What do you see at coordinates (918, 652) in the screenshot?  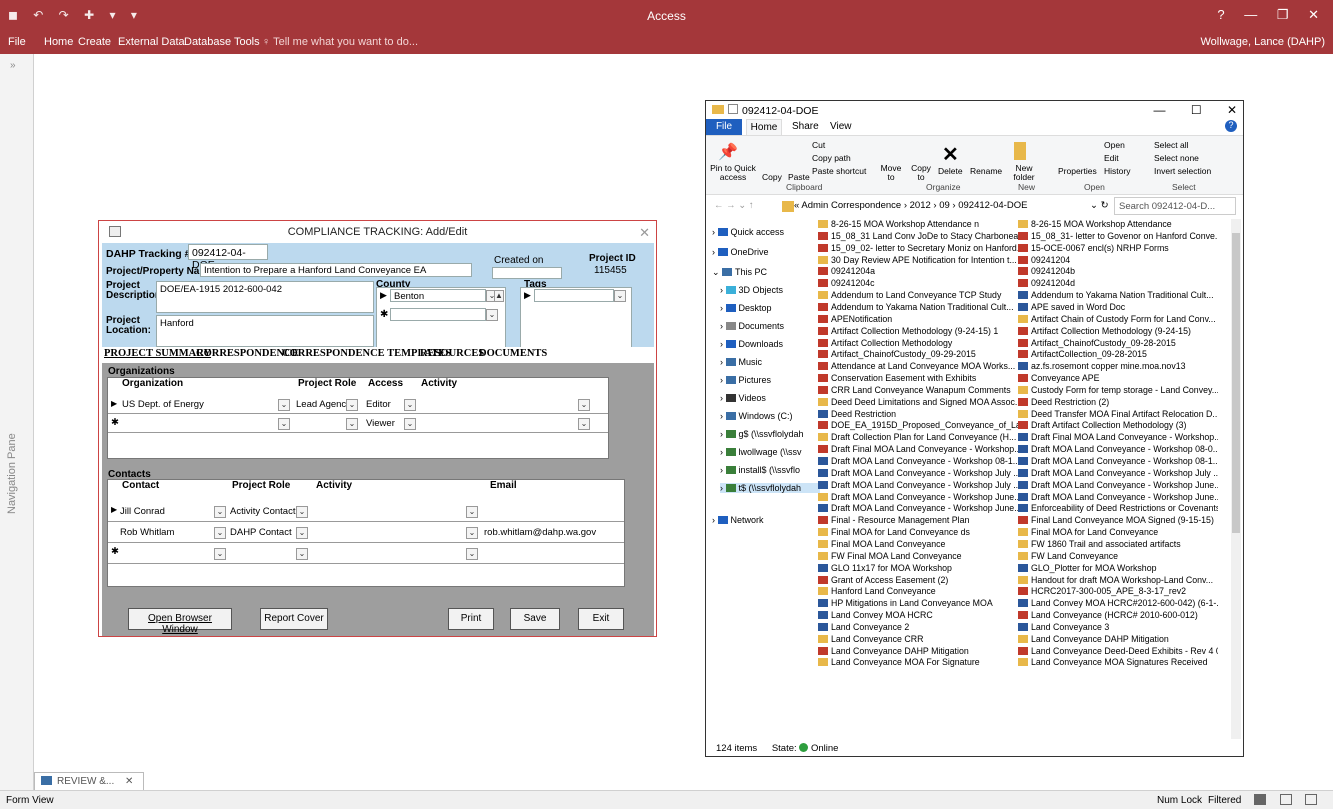 I see `file-item: Land Conveyance DAHP Mitigation` at bounding box center [918, 652].